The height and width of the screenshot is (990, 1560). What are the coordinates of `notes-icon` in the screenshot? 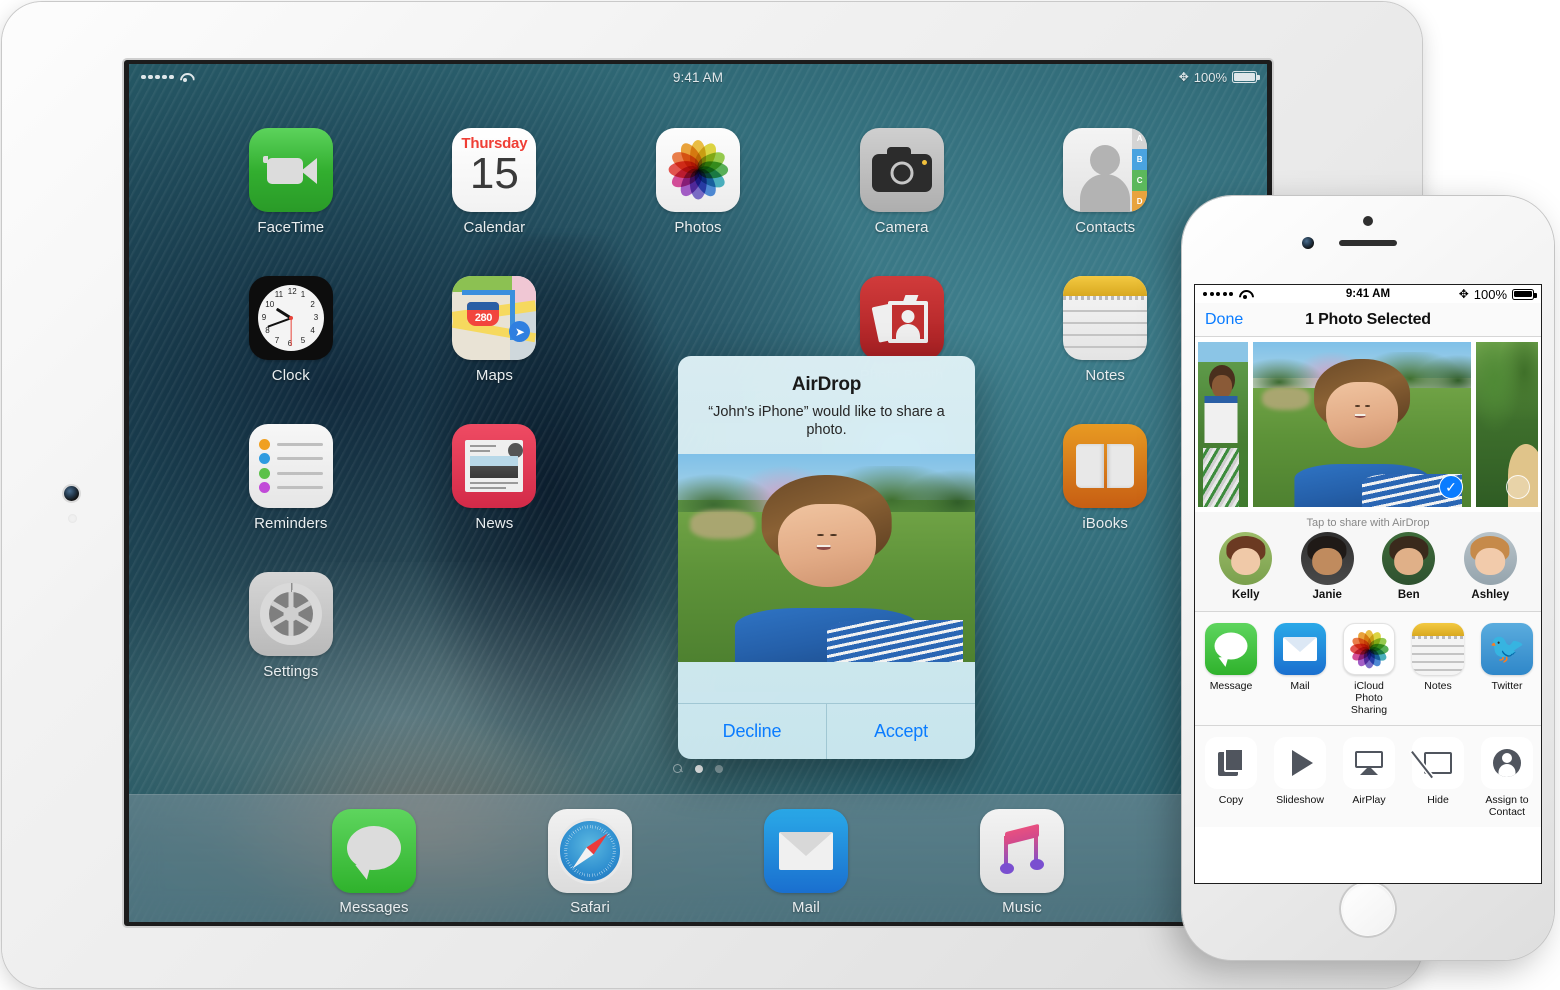 It's located at (1438, 649).